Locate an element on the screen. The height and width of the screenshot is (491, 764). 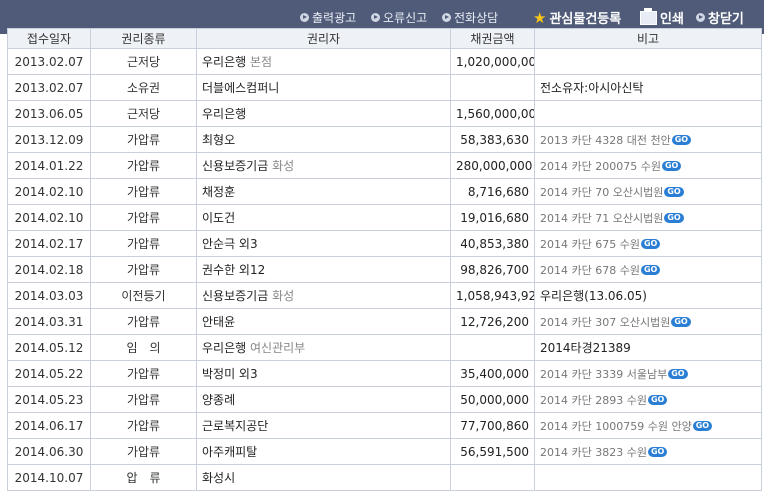
cell-right-type: 소유권 is located at coordinates (143, 87).